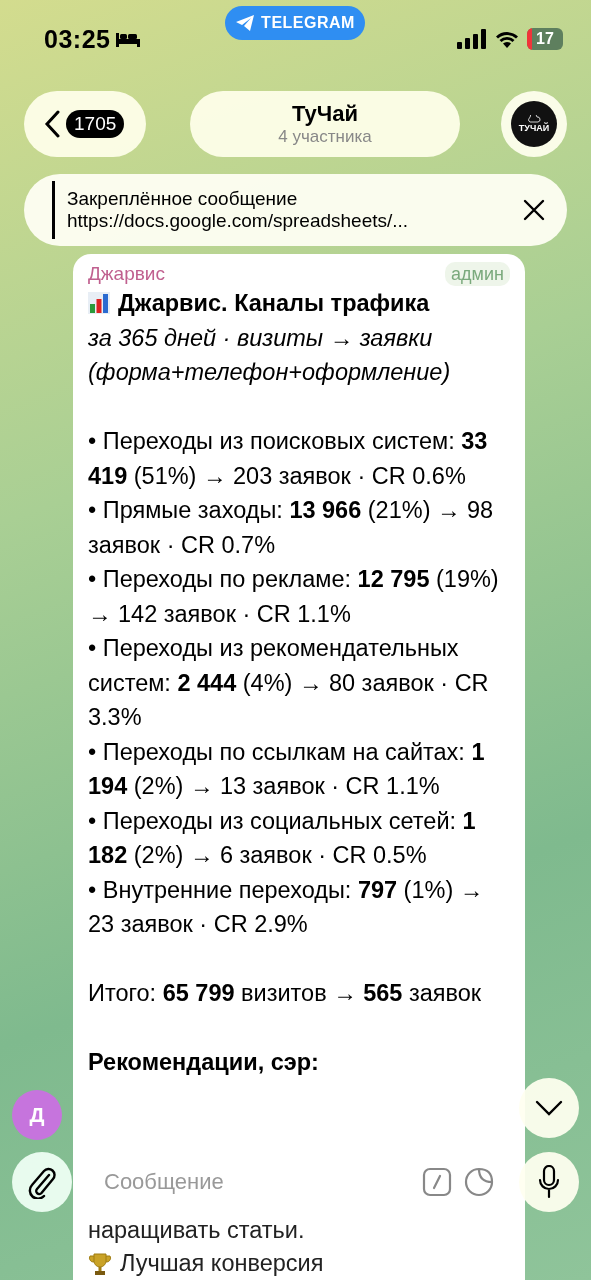 The height and width of the screenshot is (1280, 591). Describe the element at coordinates (472, 39) in the screenshot. I see `signal-icon` at that location.